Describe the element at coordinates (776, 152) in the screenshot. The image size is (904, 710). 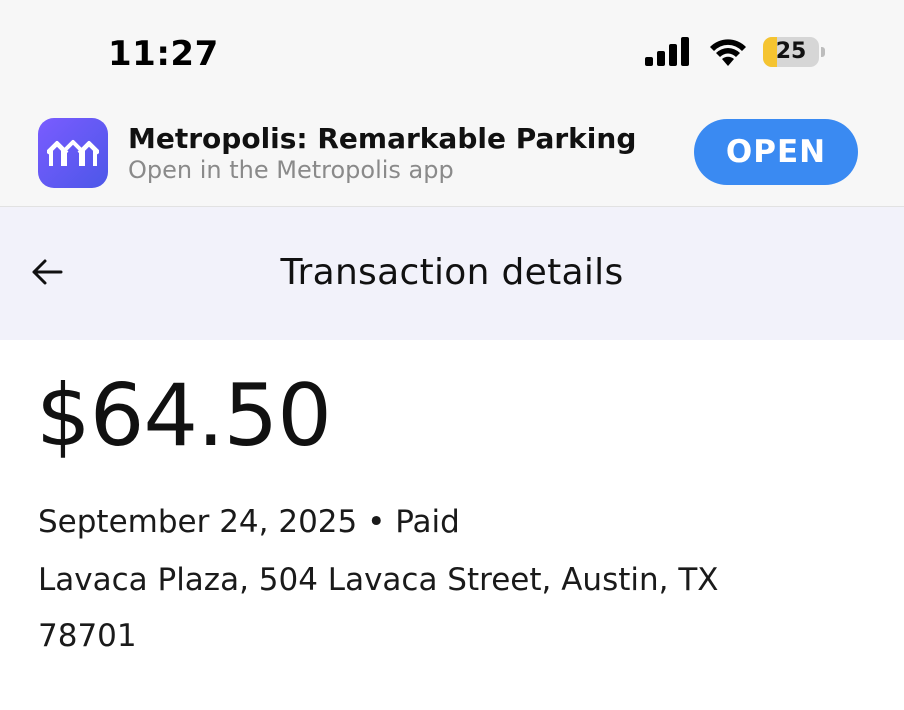
I see `open-app-button: OPEN` at that location.